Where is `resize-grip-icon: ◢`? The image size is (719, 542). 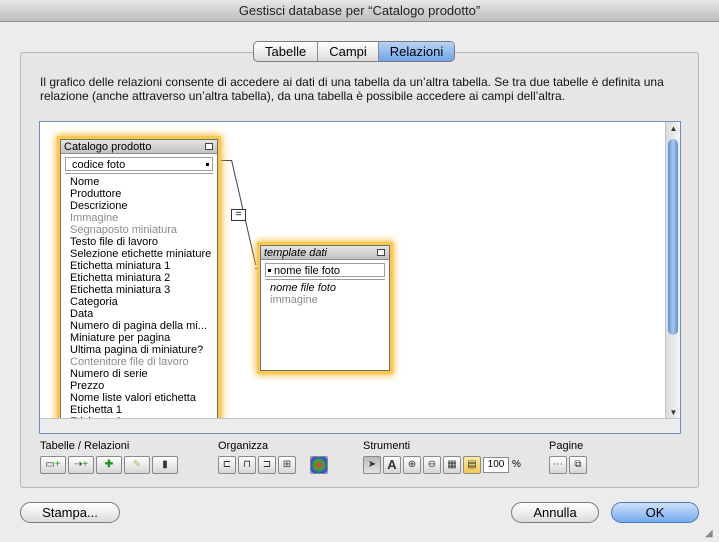 resize-grip-icon: ◢ is located at coordinates (711, 534).